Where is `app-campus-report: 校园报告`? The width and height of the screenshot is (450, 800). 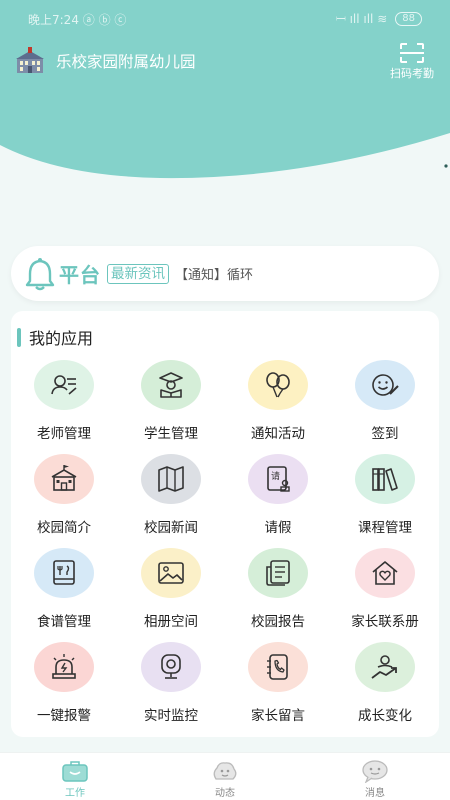 app-campus-report: 校园报告 is located at coordinates (278, 589).